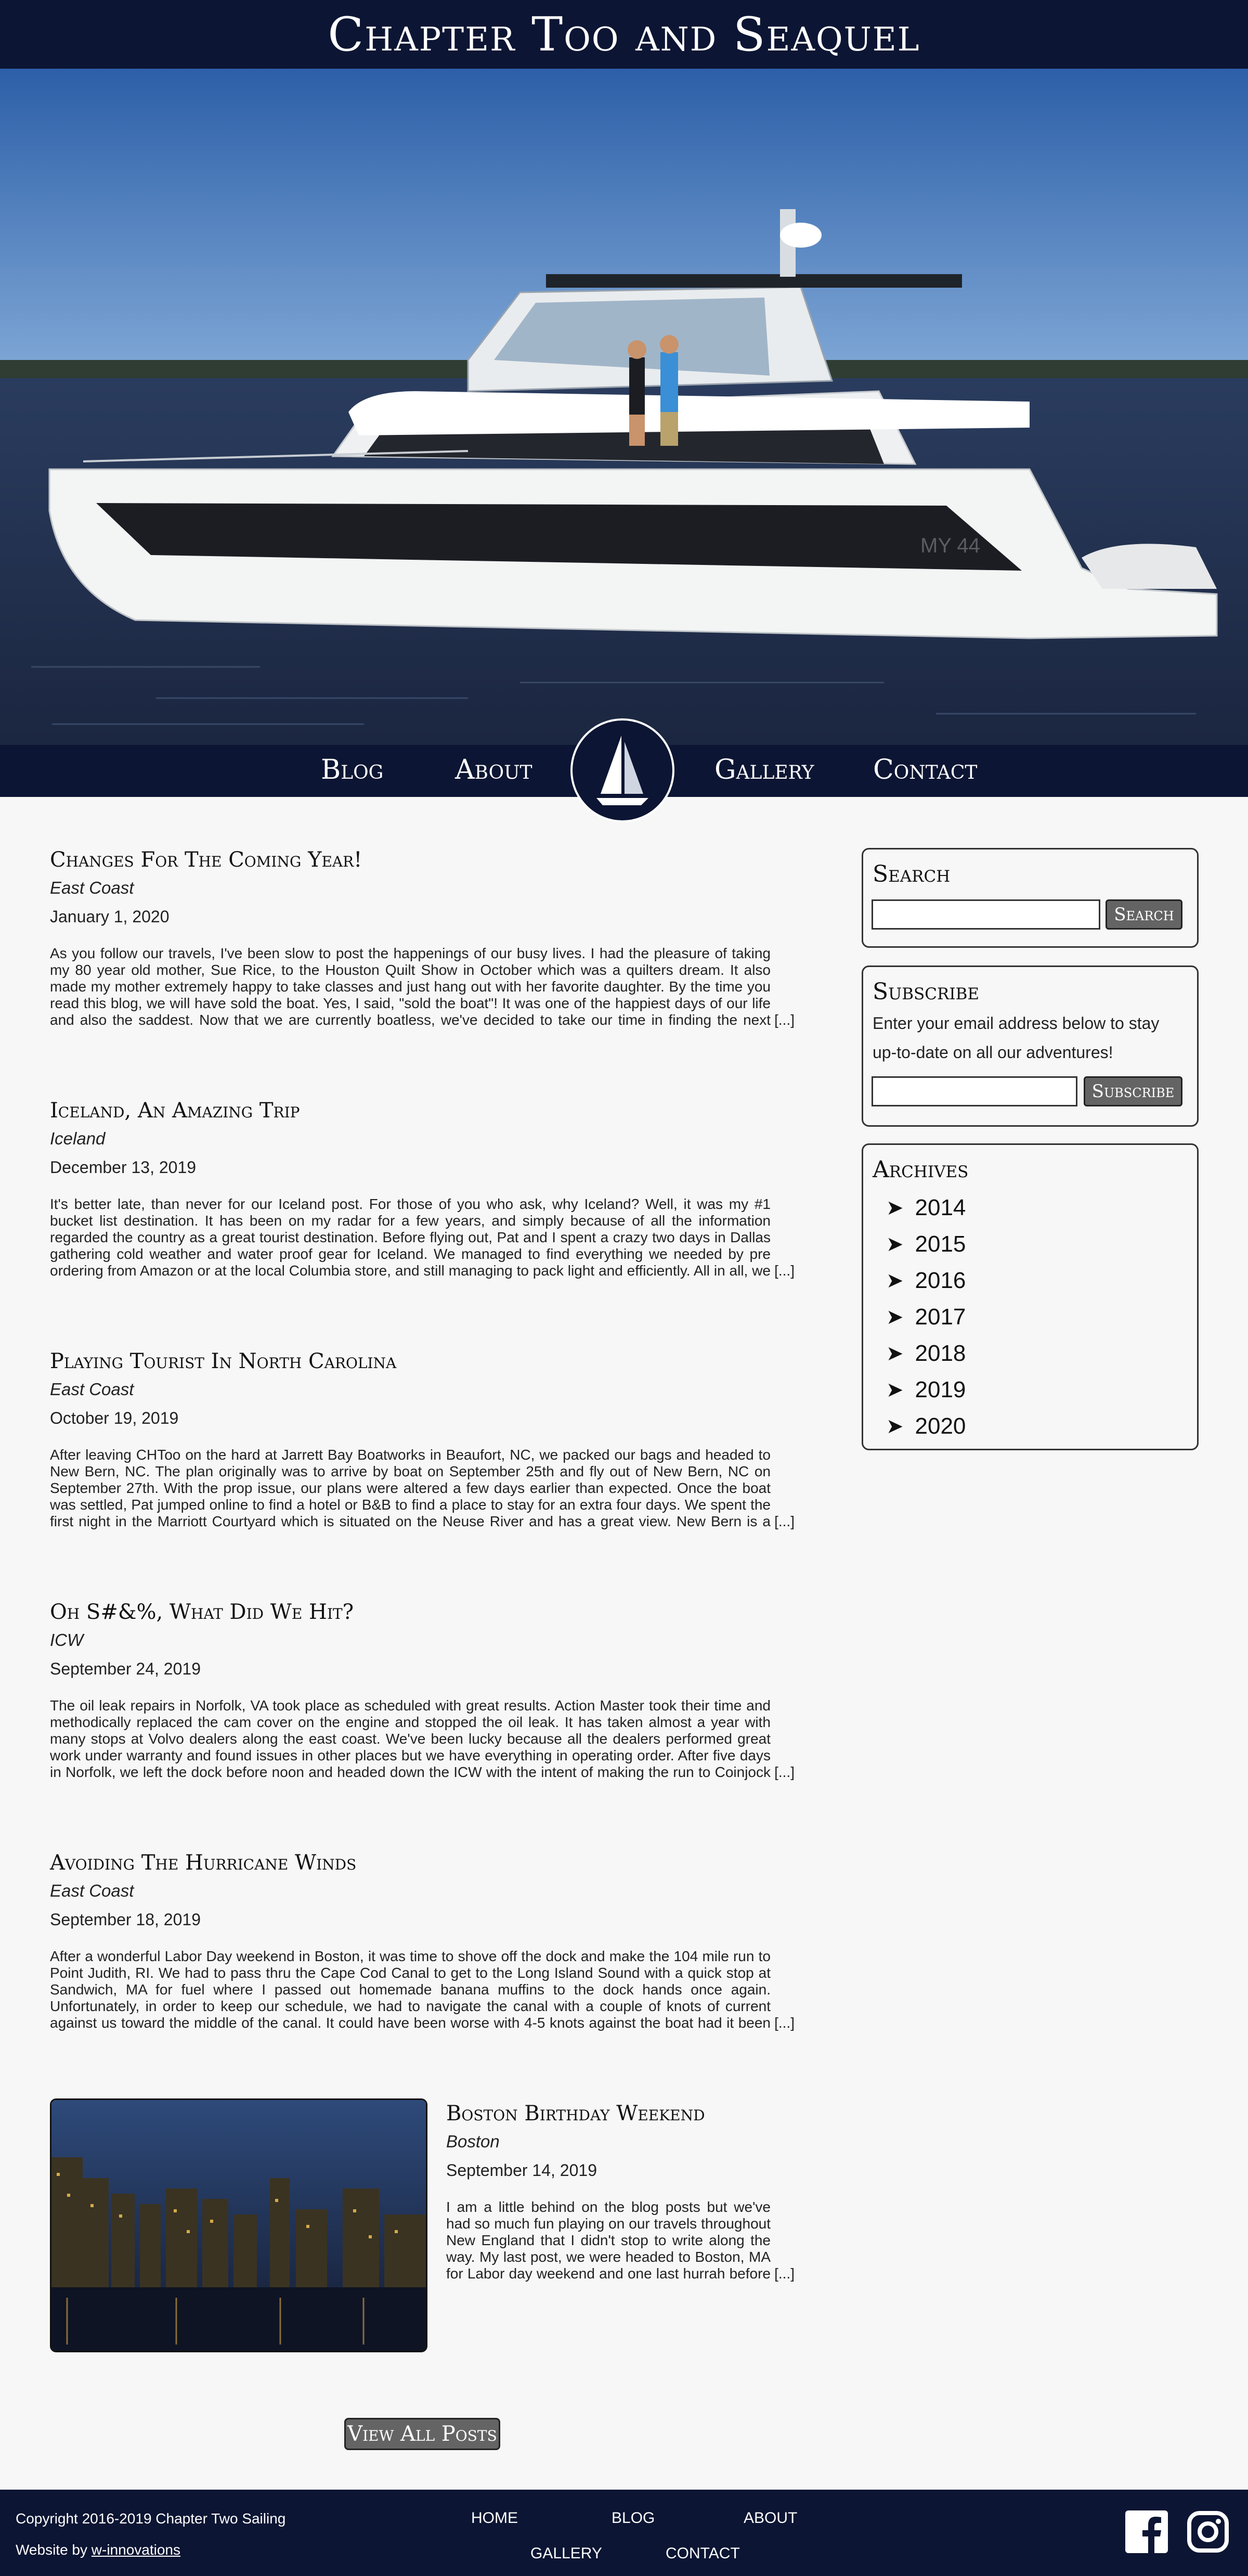 The width and height of the screenshot is (1248, 2576). I want to click on email-input, so click(975, 1091).